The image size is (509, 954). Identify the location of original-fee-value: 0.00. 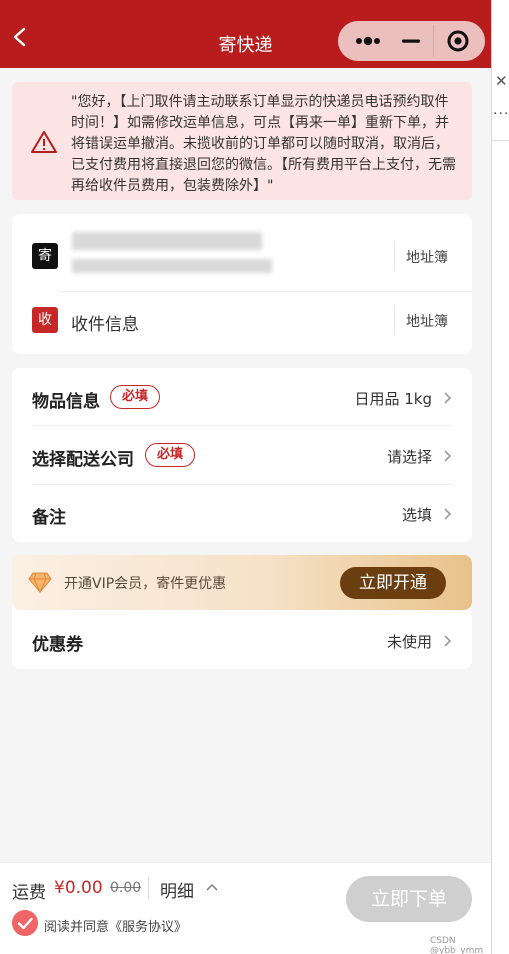
(126, 888).